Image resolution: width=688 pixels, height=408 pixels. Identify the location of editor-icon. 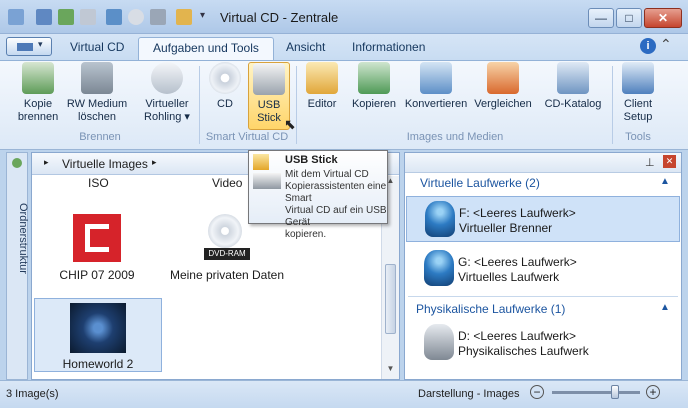
(322, 78).